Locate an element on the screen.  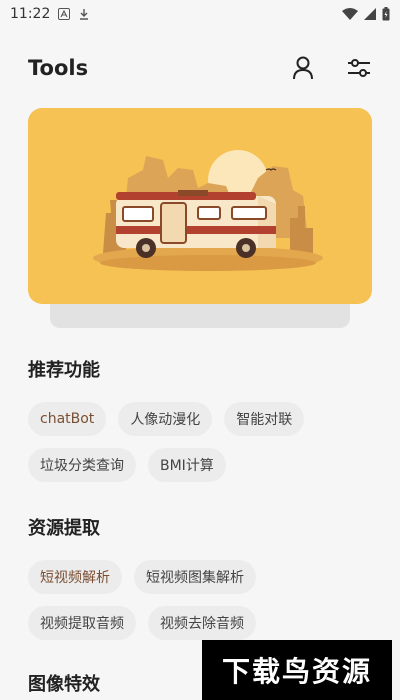
header-actions is located at coordinates (331, 68).